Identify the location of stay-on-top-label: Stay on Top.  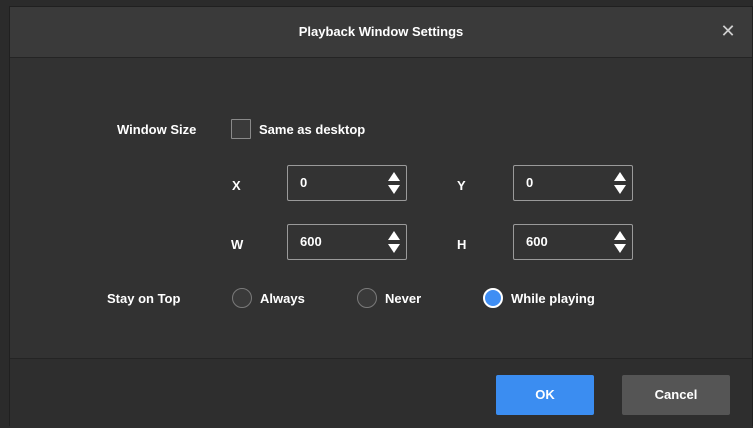
(144, 298).